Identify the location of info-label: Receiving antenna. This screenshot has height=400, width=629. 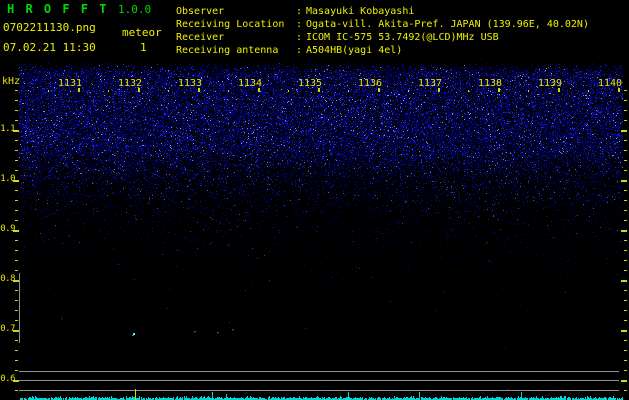
(227, 50).